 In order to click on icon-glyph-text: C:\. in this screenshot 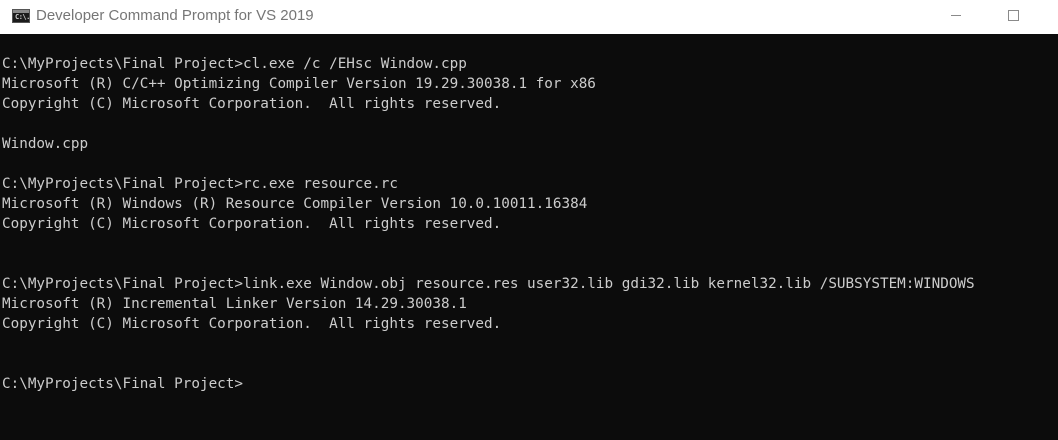, I will do `click(22, 17)`.